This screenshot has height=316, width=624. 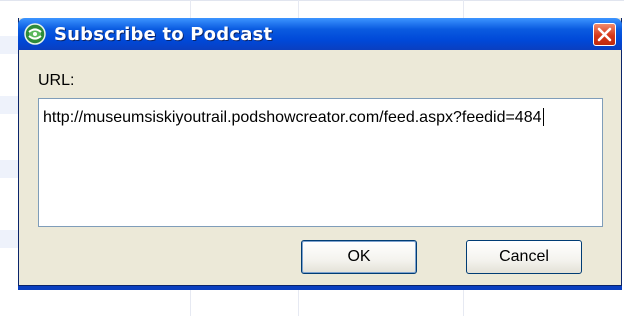 I want to click on text-caret, so click(x=543, y=117).